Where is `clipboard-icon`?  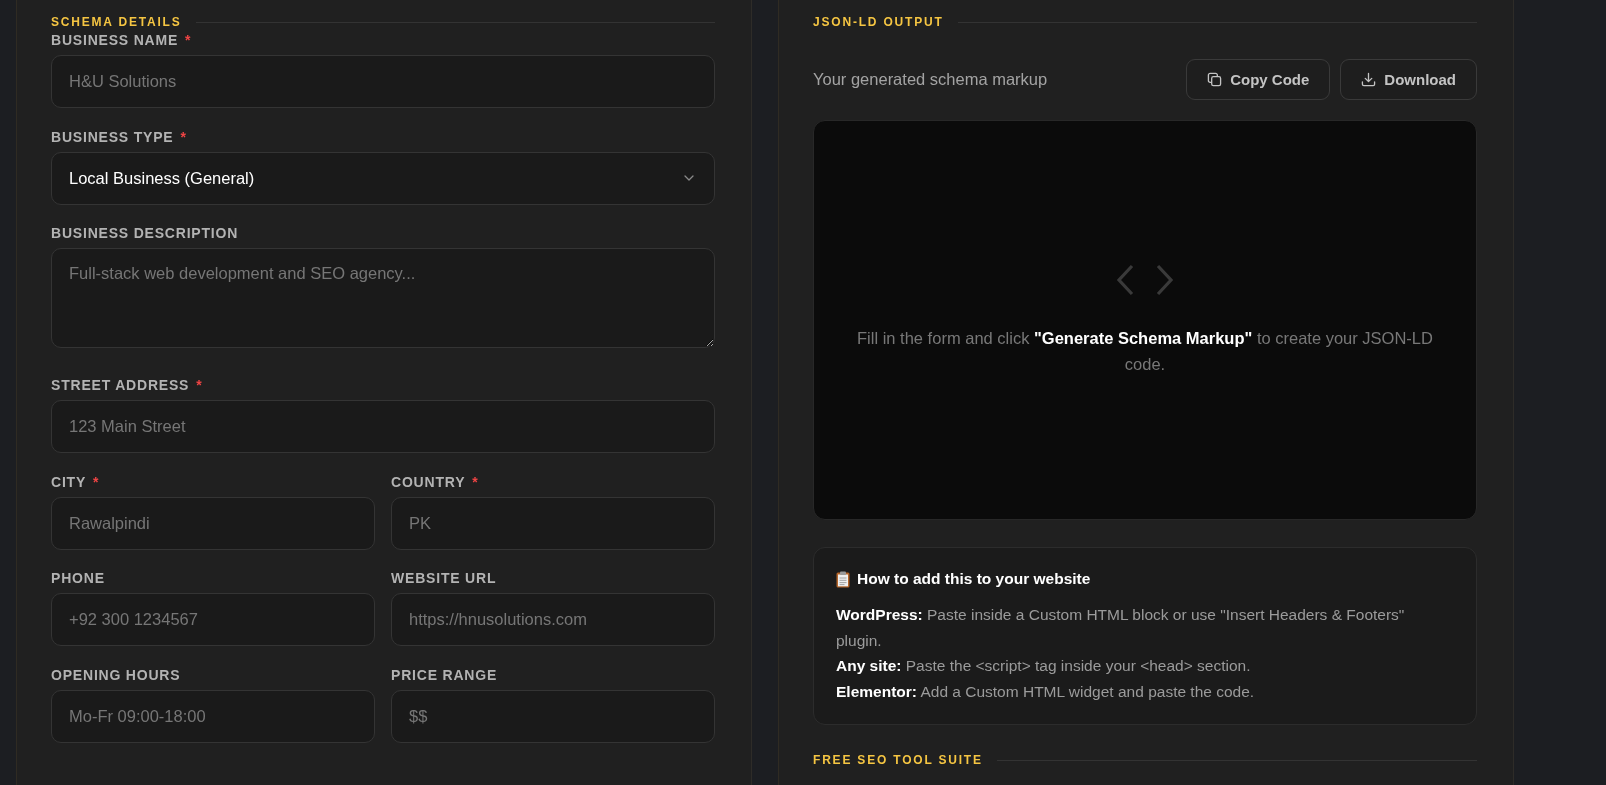 clipboard-icon is located at coordinates (843, 579).